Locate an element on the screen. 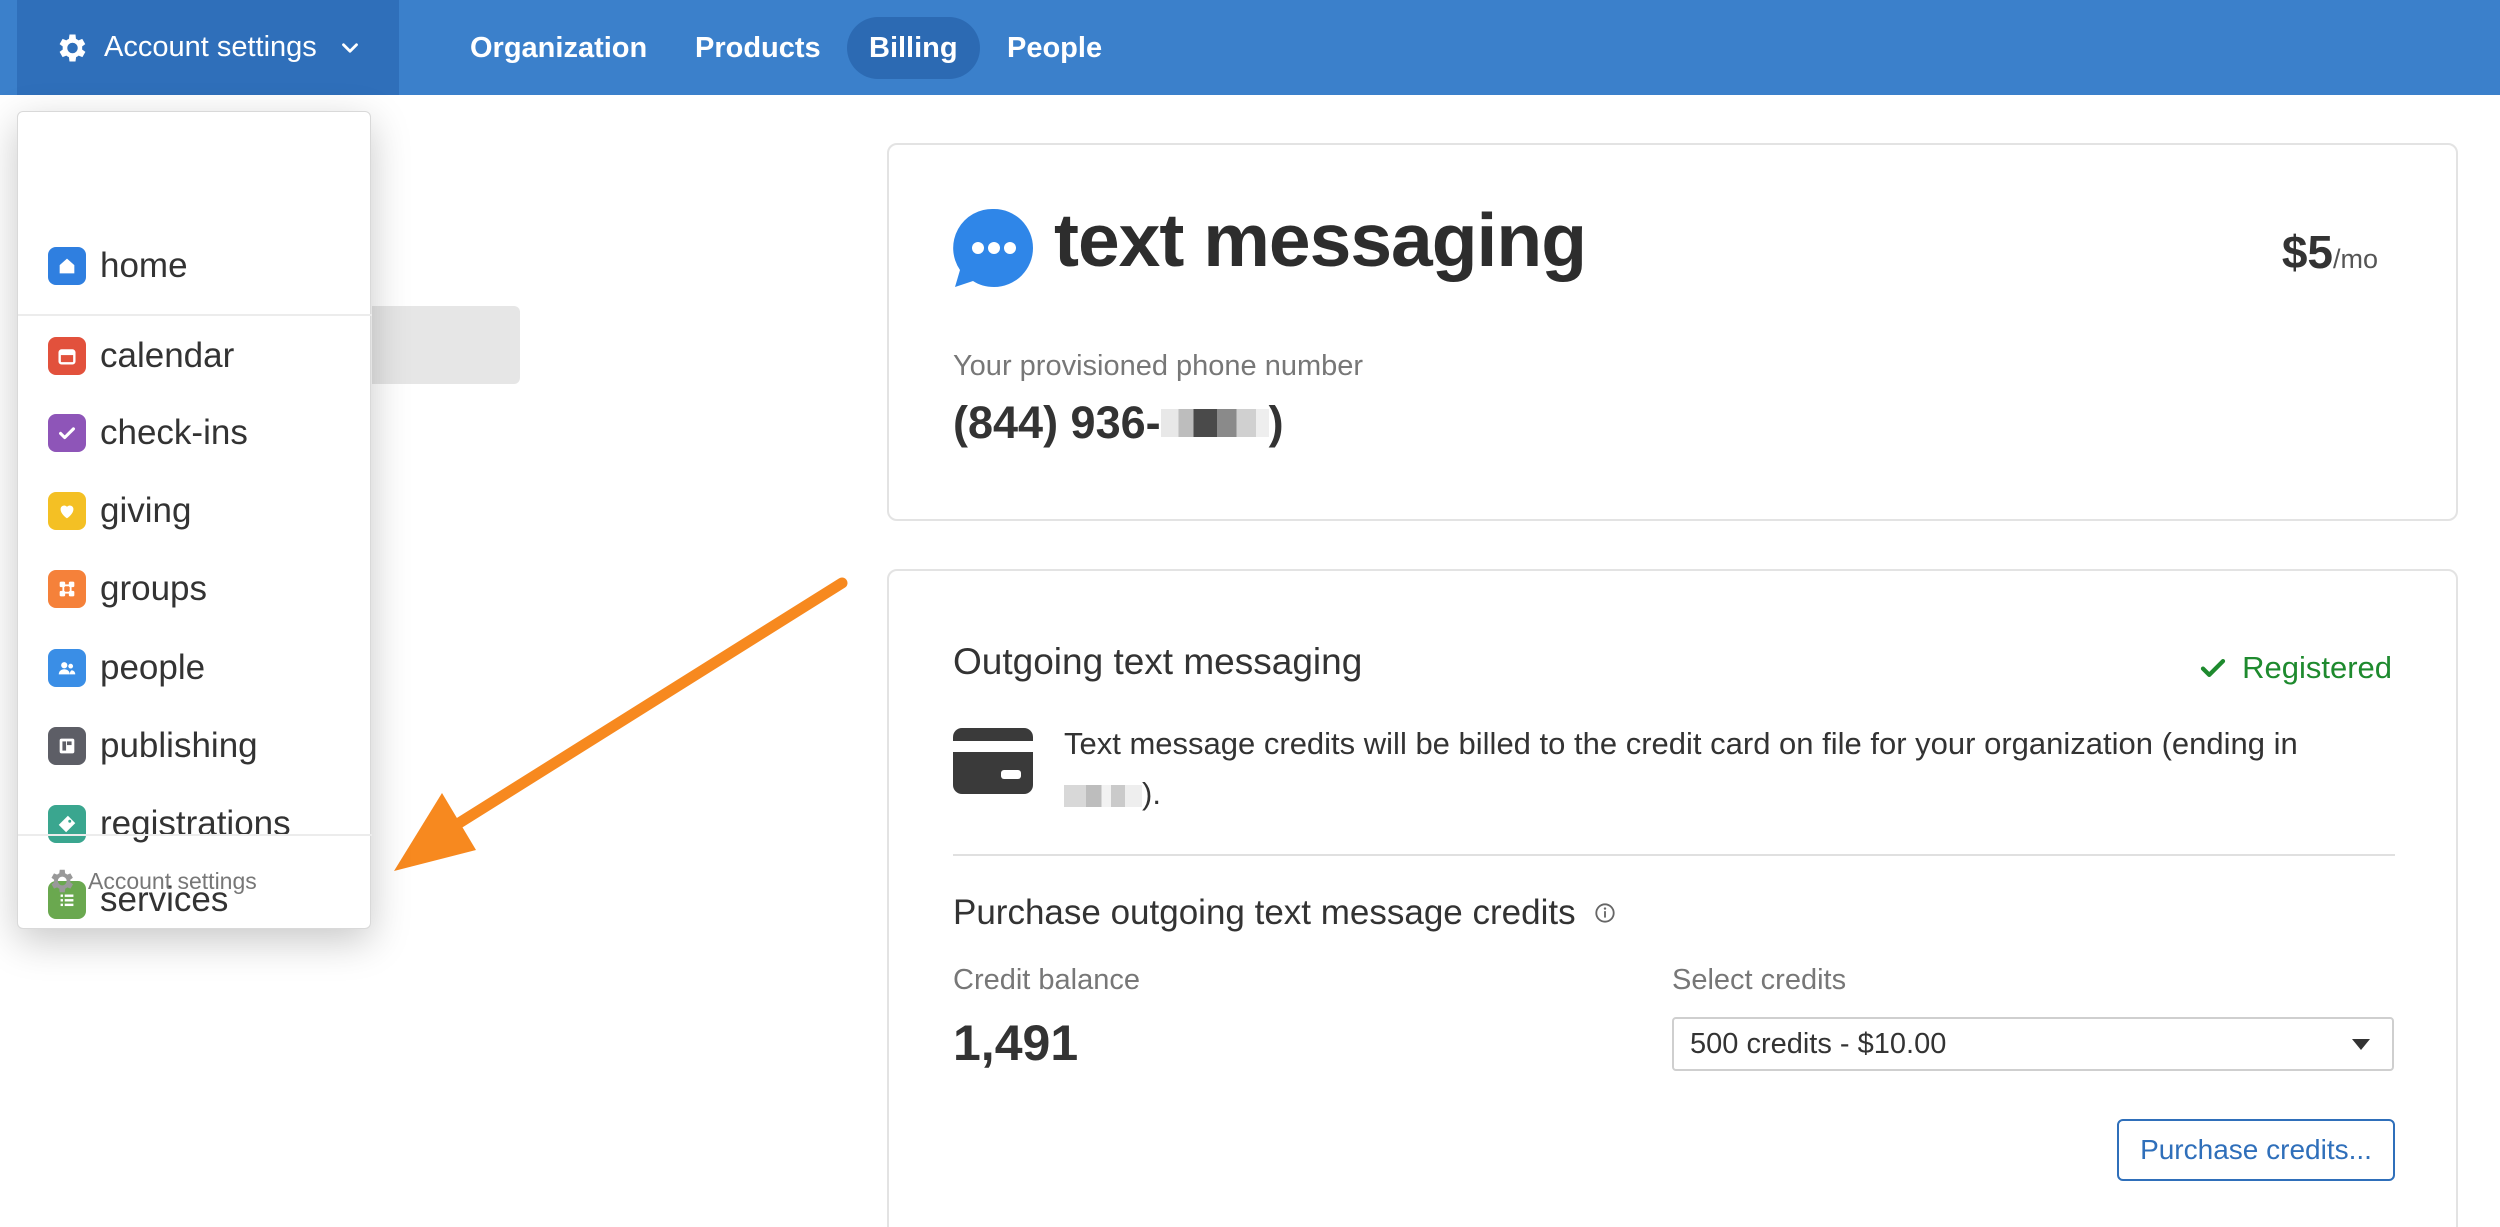 The image size is (2500, 1227). registration-status: Registered is located at coordinates (2295, 668).